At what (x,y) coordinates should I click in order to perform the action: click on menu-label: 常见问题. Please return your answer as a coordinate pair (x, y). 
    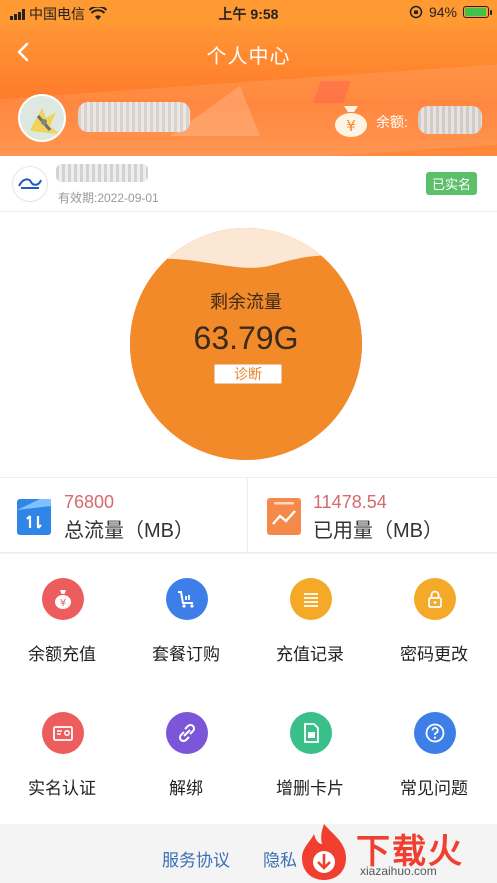
    Looking at the image, I should click on (434, 788).